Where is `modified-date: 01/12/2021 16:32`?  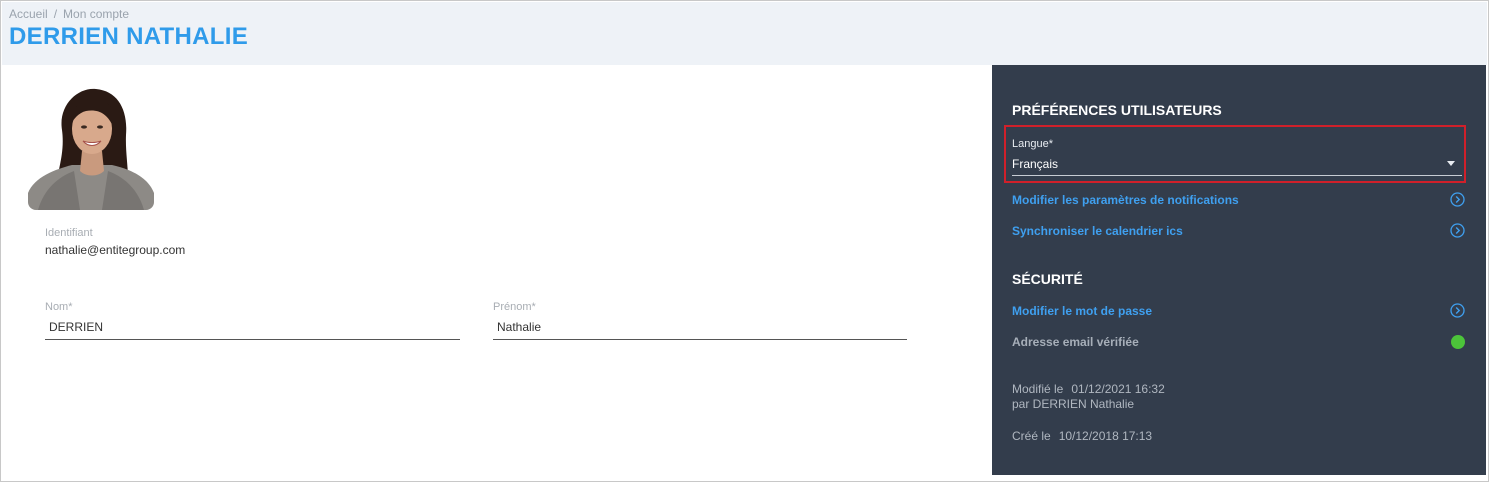 modified-date: 01/12/2021 16:32 is located at coordinates (1118, 389).